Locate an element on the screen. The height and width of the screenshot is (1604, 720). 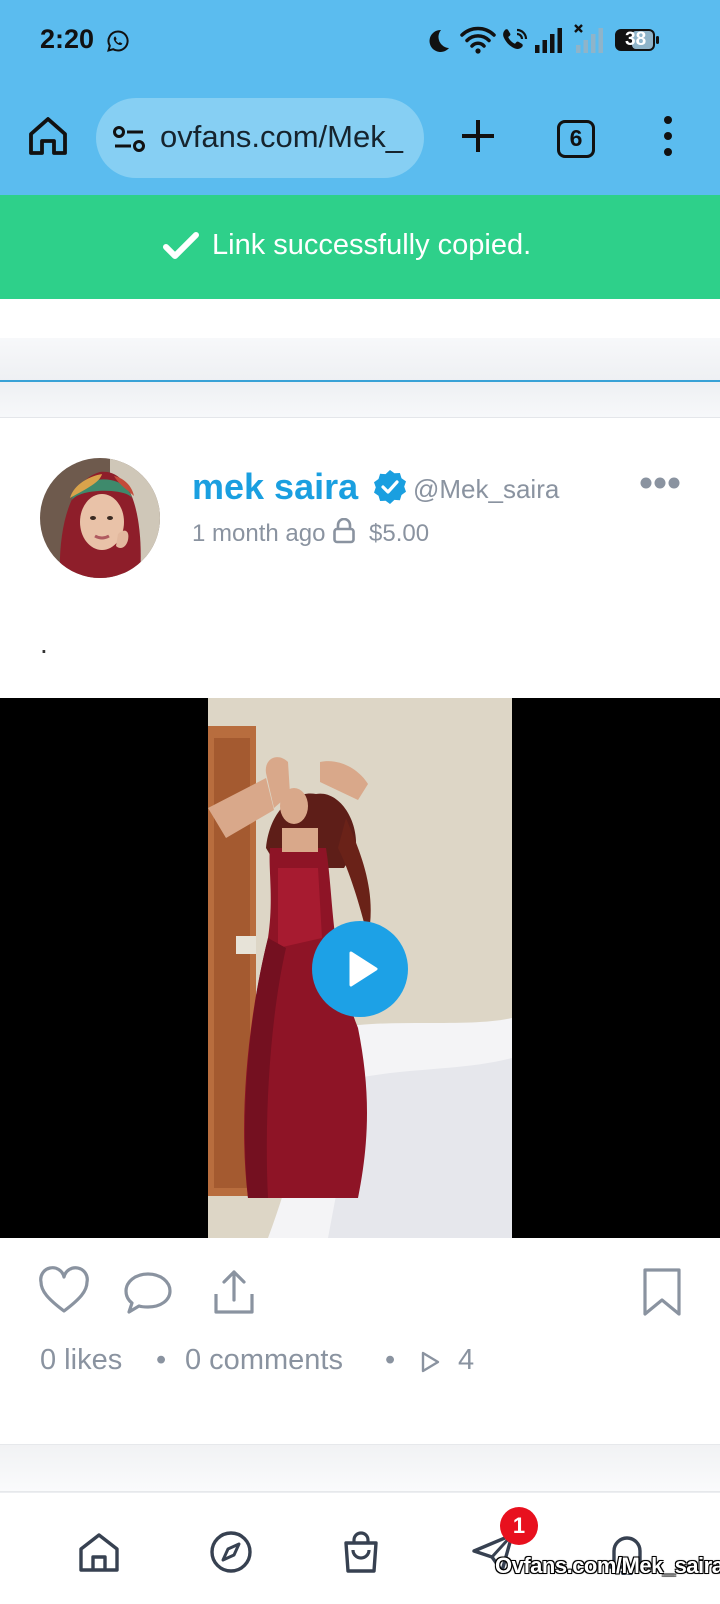
share-icon is located at coordinates (234, 1292).